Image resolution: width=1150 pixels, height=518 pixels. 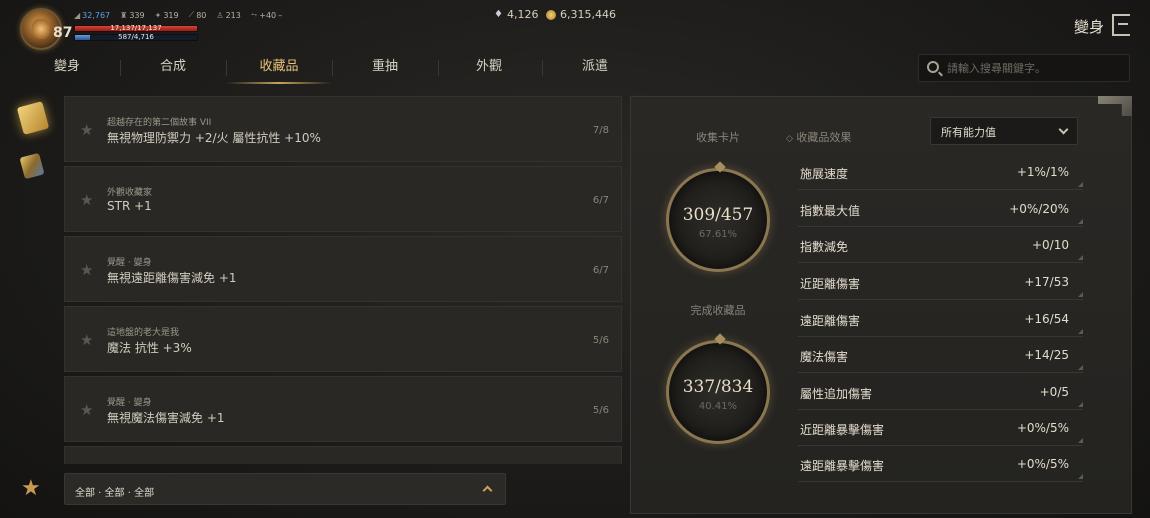 I want to click on stat-sword: ⟋ 80, so click(x=197, y=15).